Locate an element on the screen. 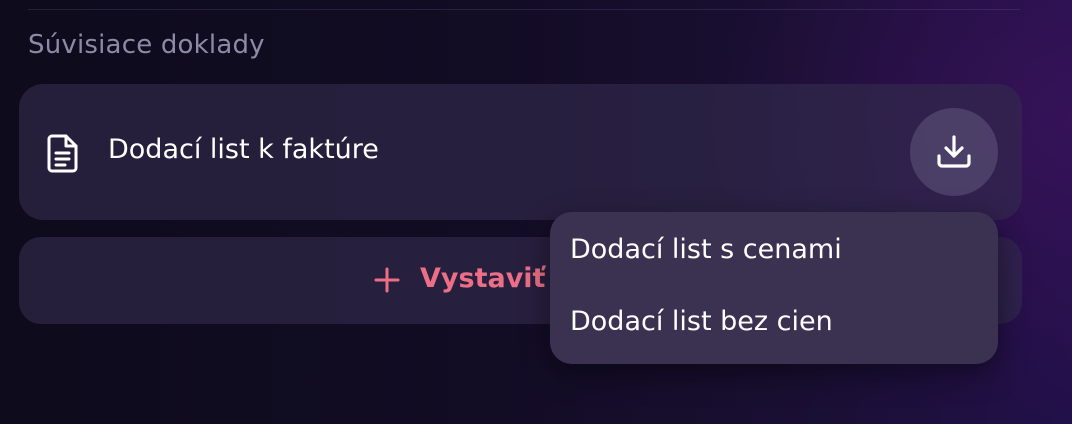  section-divider is located at coordinates (524, 9).